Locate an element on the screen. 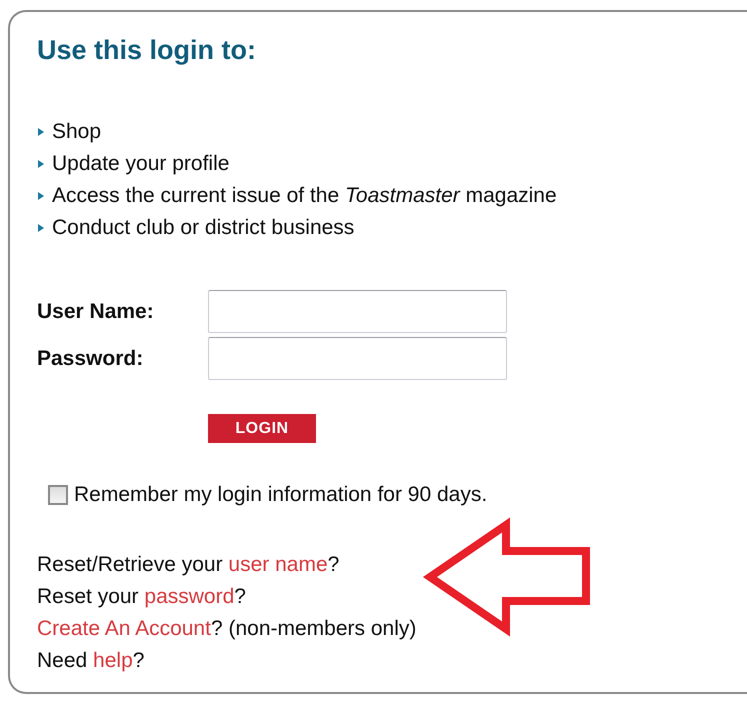  help-line: Need help? is located at coordinates (91, 661).